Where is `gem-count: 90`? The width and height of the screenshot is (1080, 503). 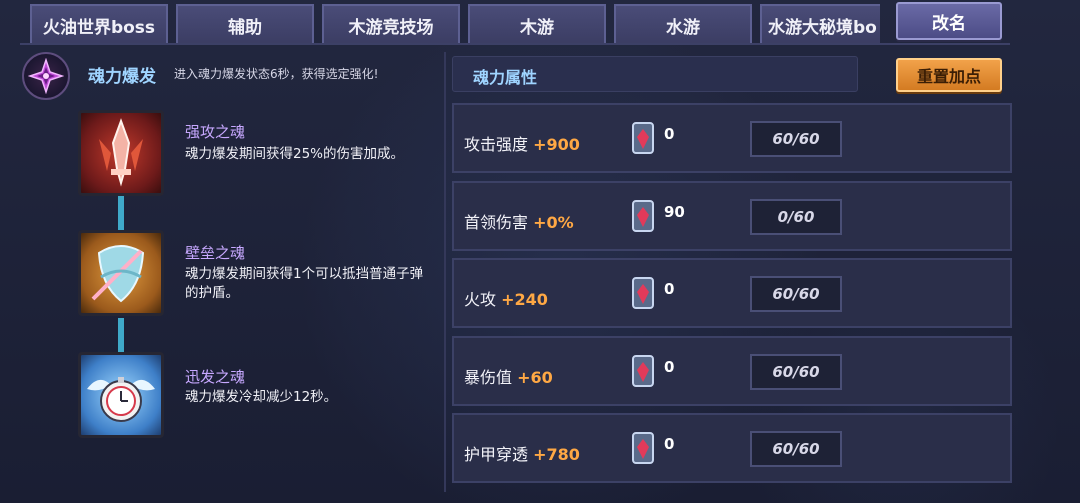
gem-count: 90 is located at coordinates (674, 212).